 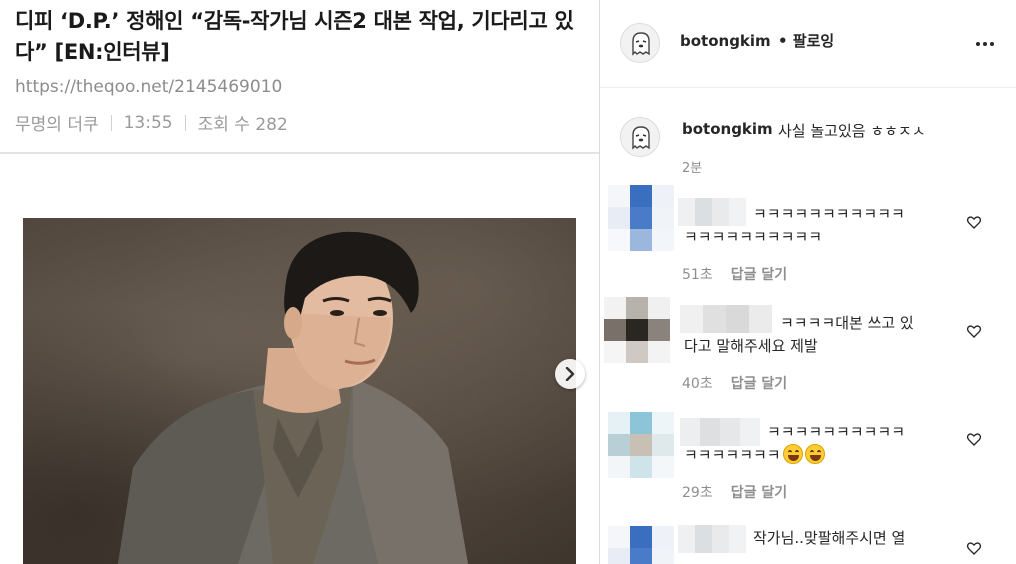 I want to click on comment-text: ㅋㅋㅋㅋㅋㅋㅋ, so click(x=732, y=455).